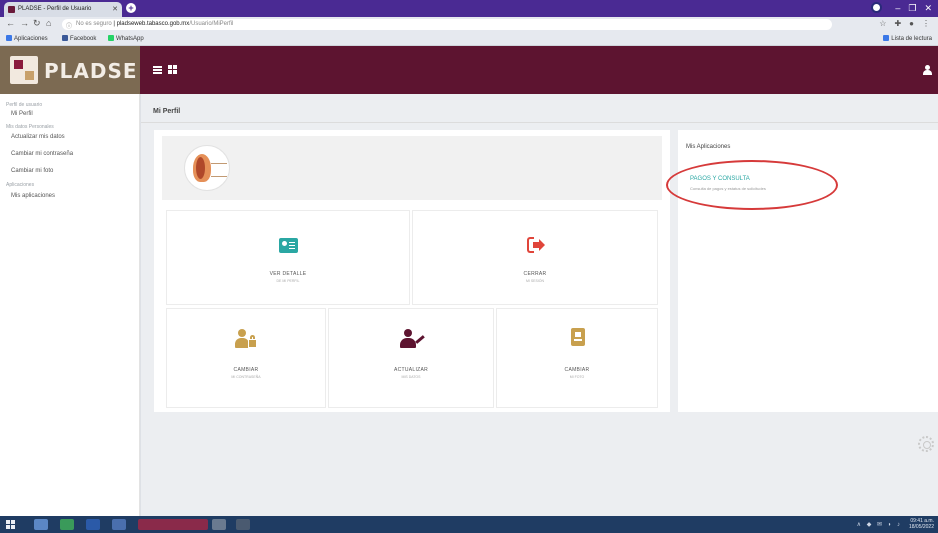  I want to click on apps-panel-title: Mis Aplicaciones, so click(708, 147).